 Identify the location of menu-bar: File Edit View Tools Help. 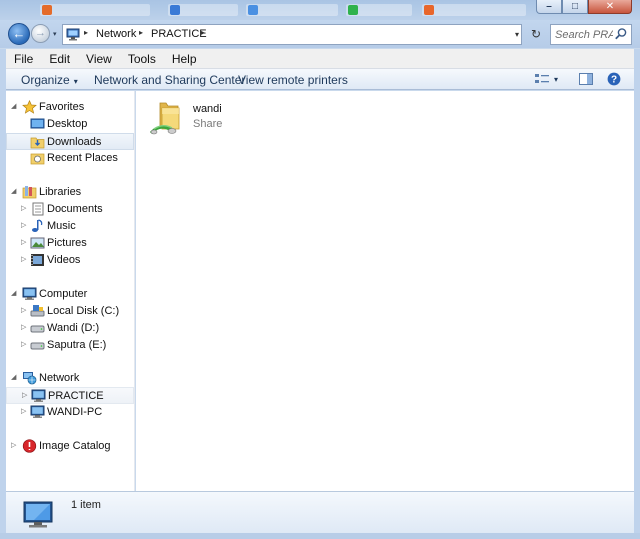
(320, 59).